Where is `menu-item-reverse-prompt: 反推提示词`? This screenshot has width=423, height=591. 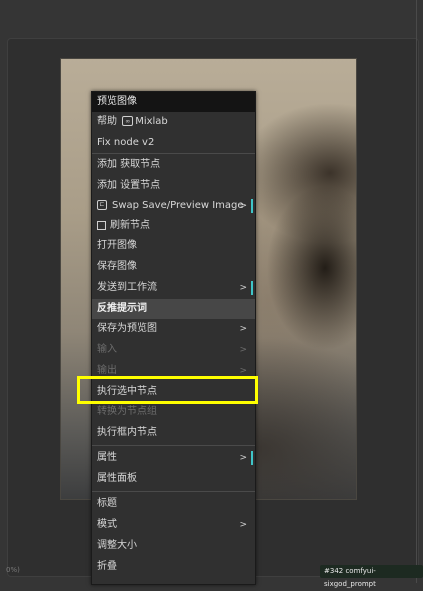
menu-item-reverse-prompt: 反推提示词 is located at coordinates (173, 309).